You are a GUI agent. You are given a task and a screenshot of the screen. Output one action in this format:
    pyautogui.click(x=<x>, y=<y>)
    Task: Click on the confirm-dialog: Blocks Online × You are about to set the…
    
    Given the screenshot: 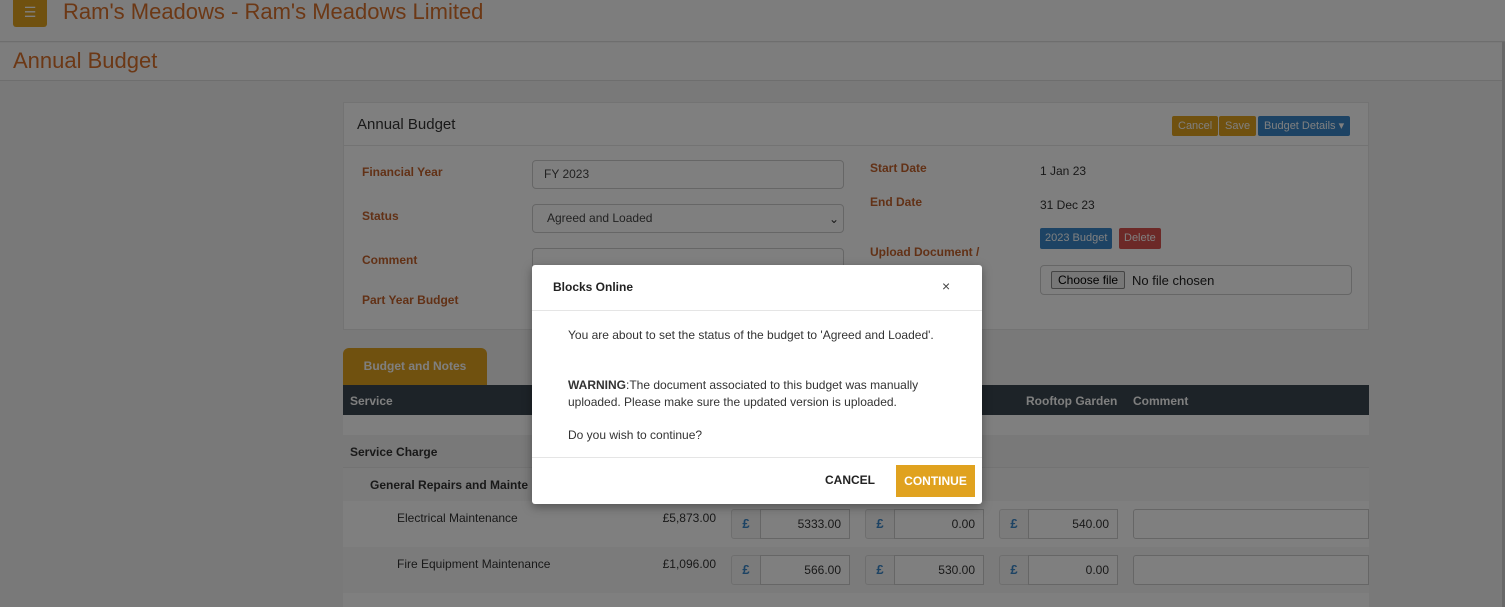 What is the action you would take?
    pyautogui.click(x=757, y=384)
    